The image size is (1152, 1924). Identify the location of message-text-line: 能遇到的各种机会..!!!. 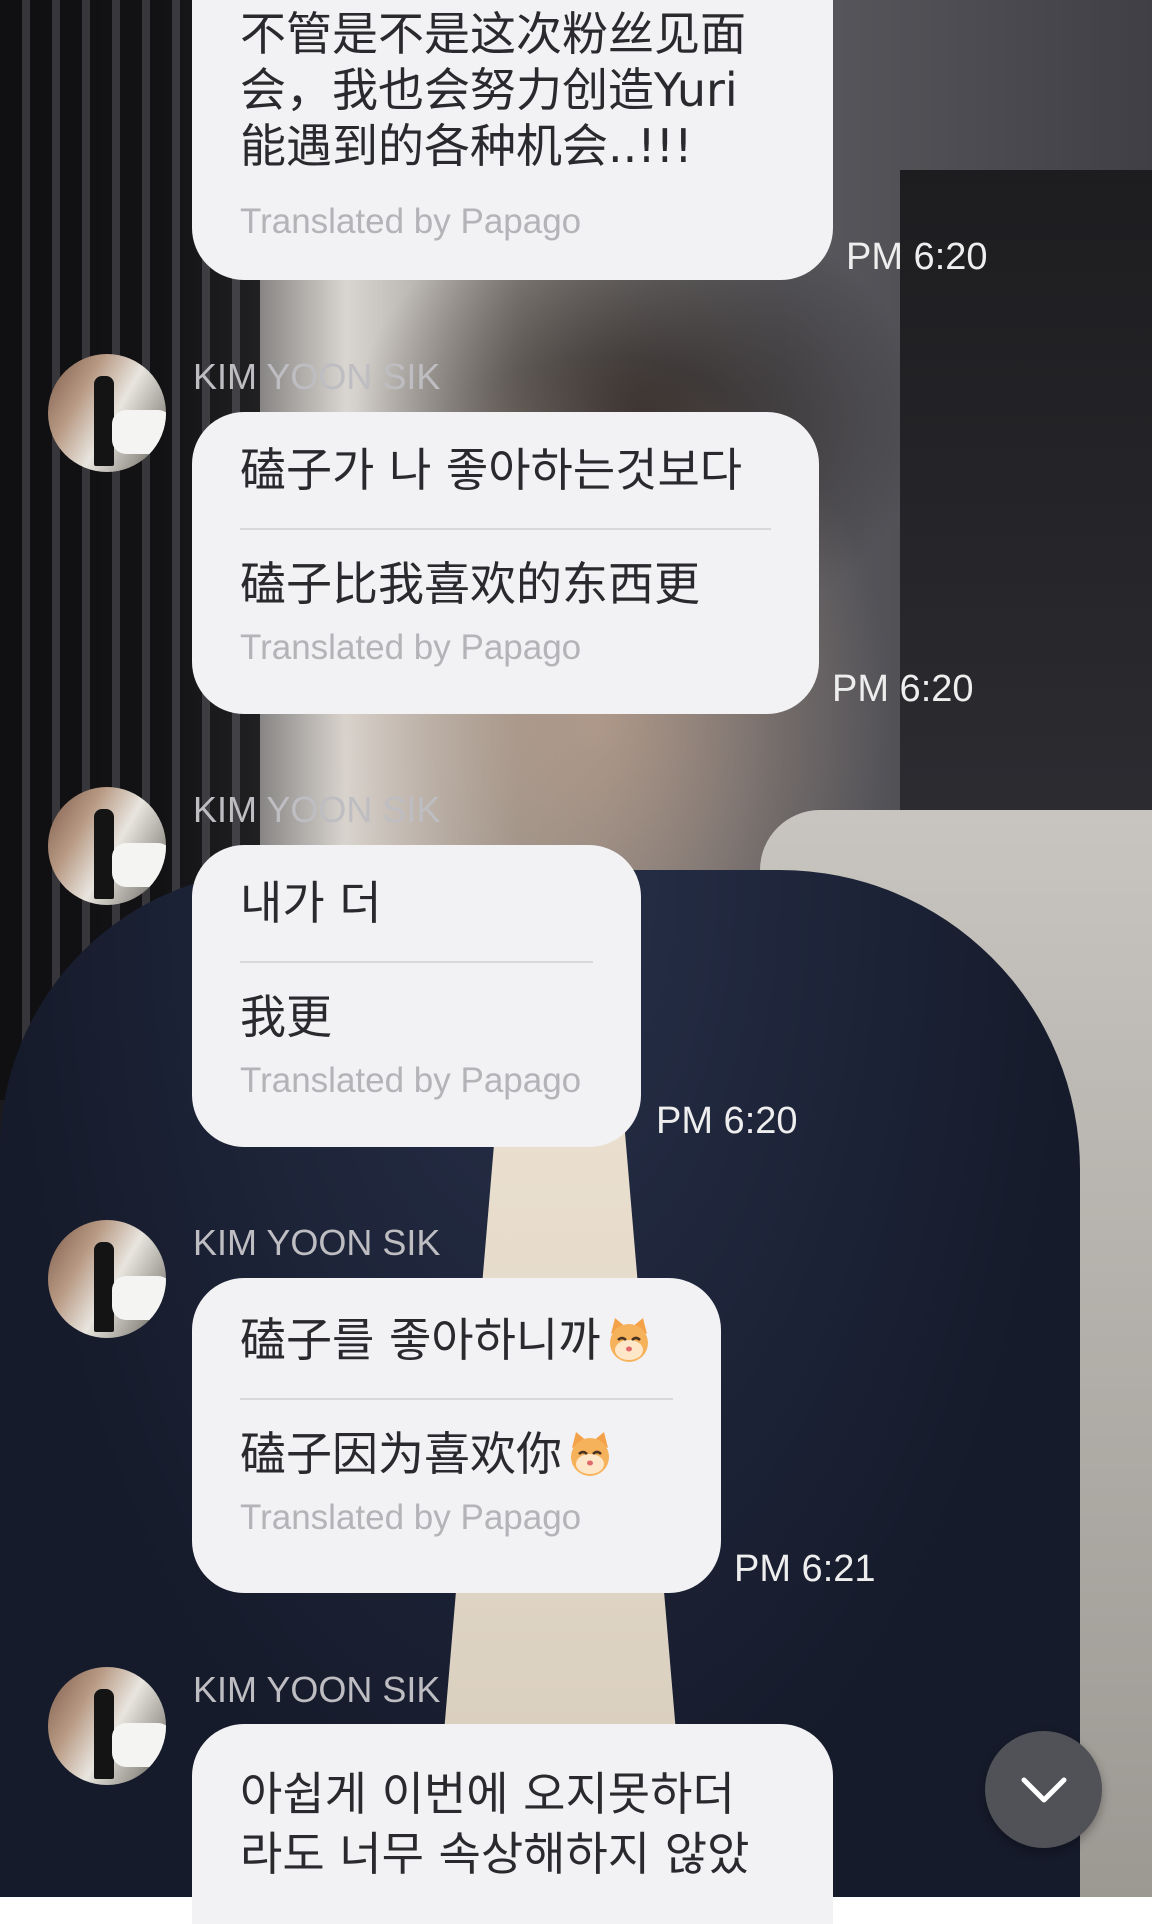
(466, 146).